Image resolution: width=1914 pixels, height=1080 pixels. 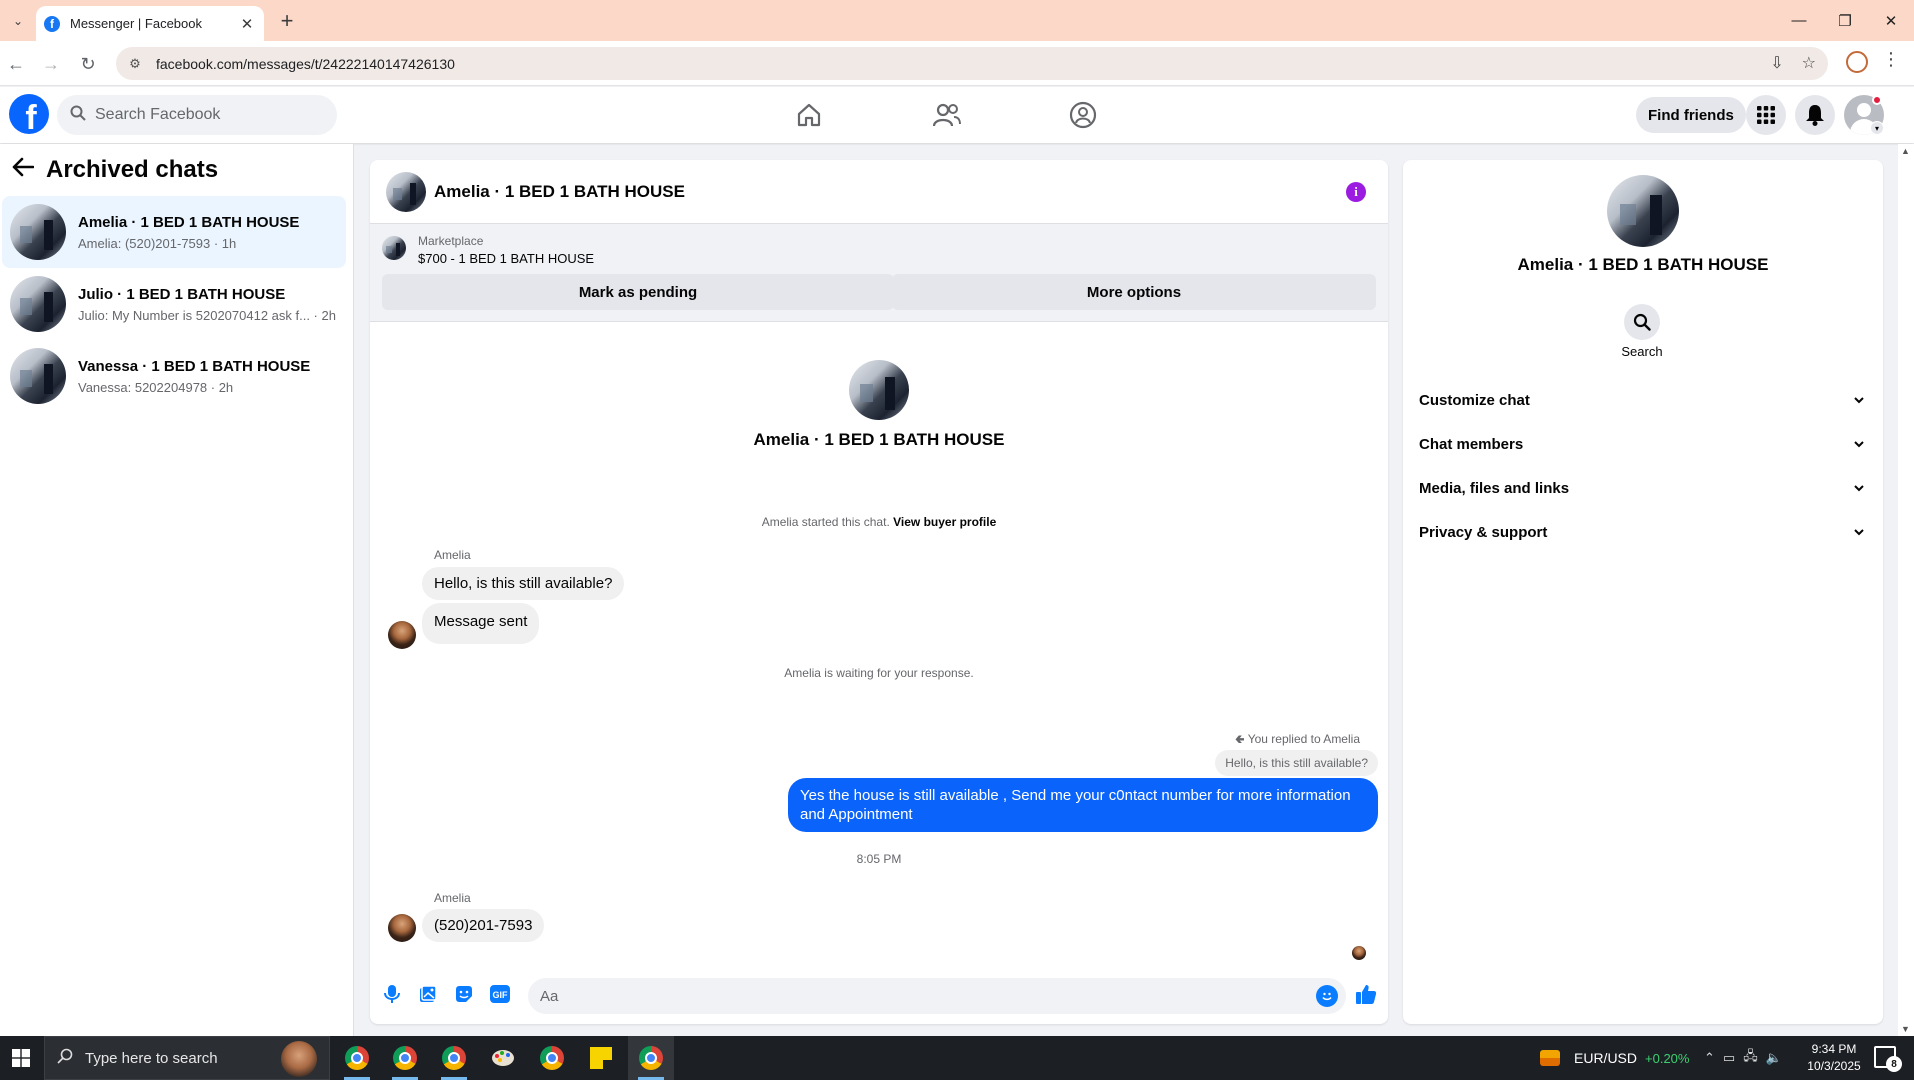 I want to click on search-icon, so click(x=65, y=1058).